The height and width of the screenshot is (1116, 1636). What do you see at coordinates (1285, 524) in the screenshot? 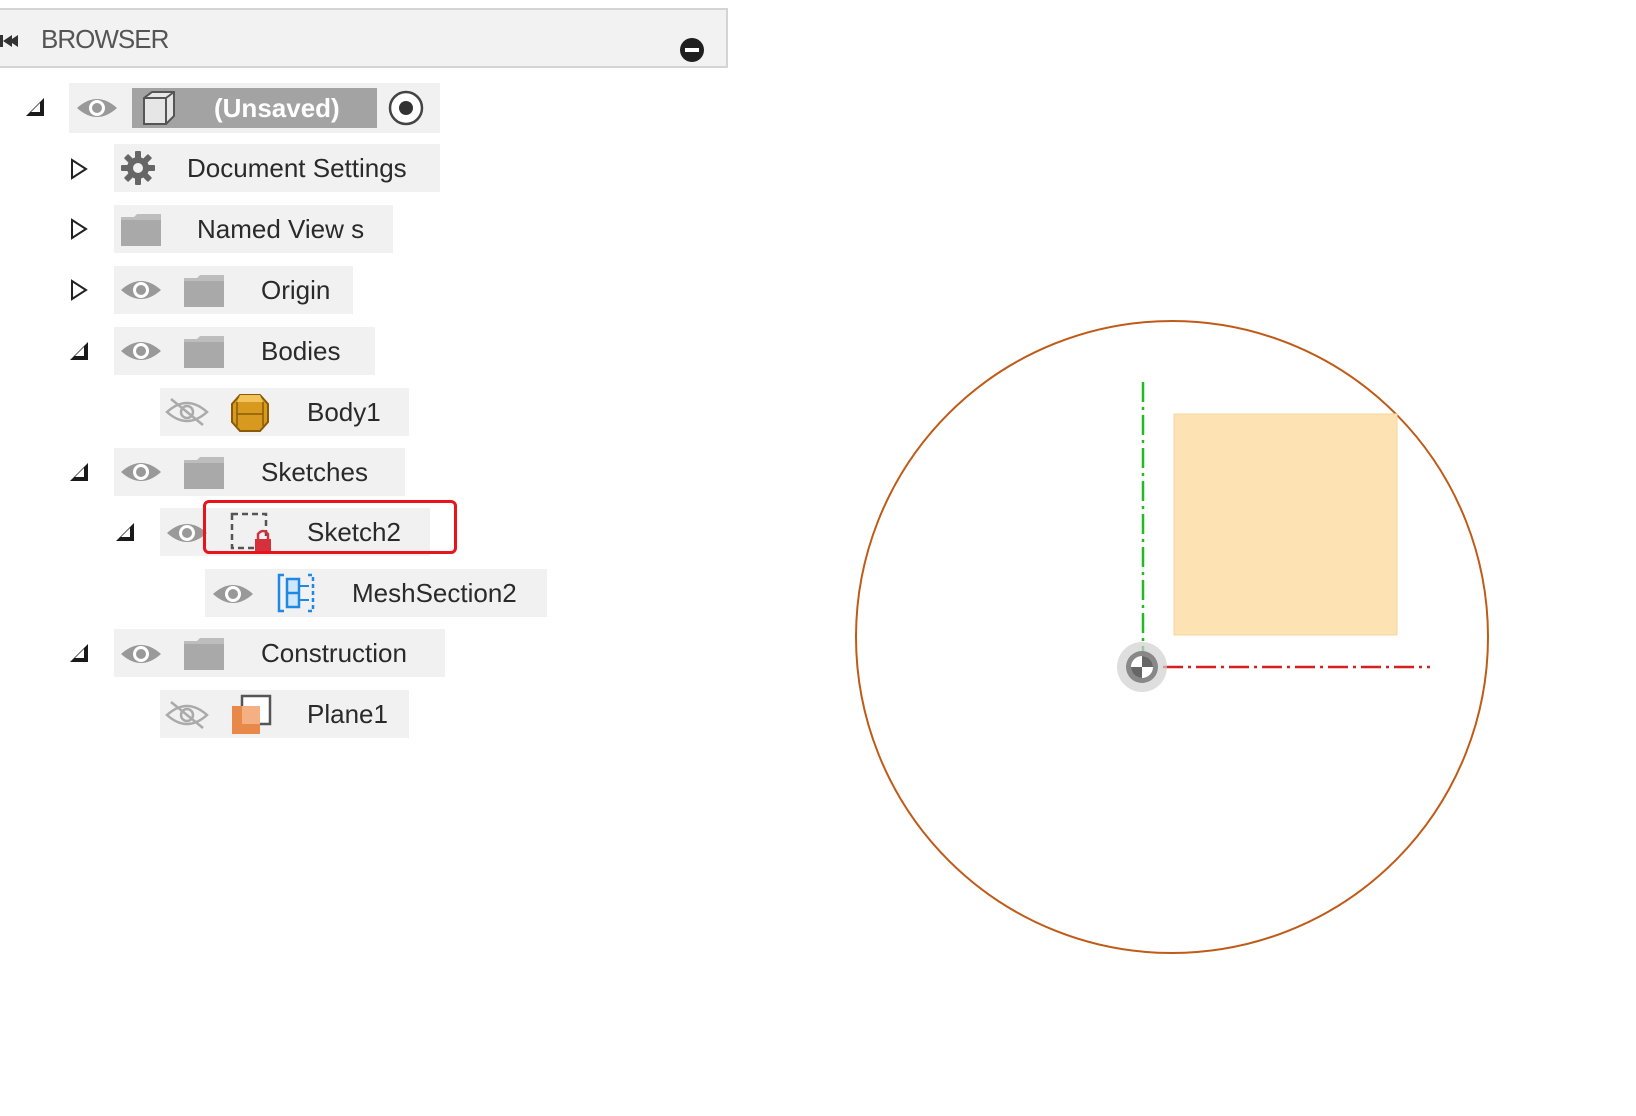
I see `sketch-profile-rectangle` at bounding box center [1285, 524].